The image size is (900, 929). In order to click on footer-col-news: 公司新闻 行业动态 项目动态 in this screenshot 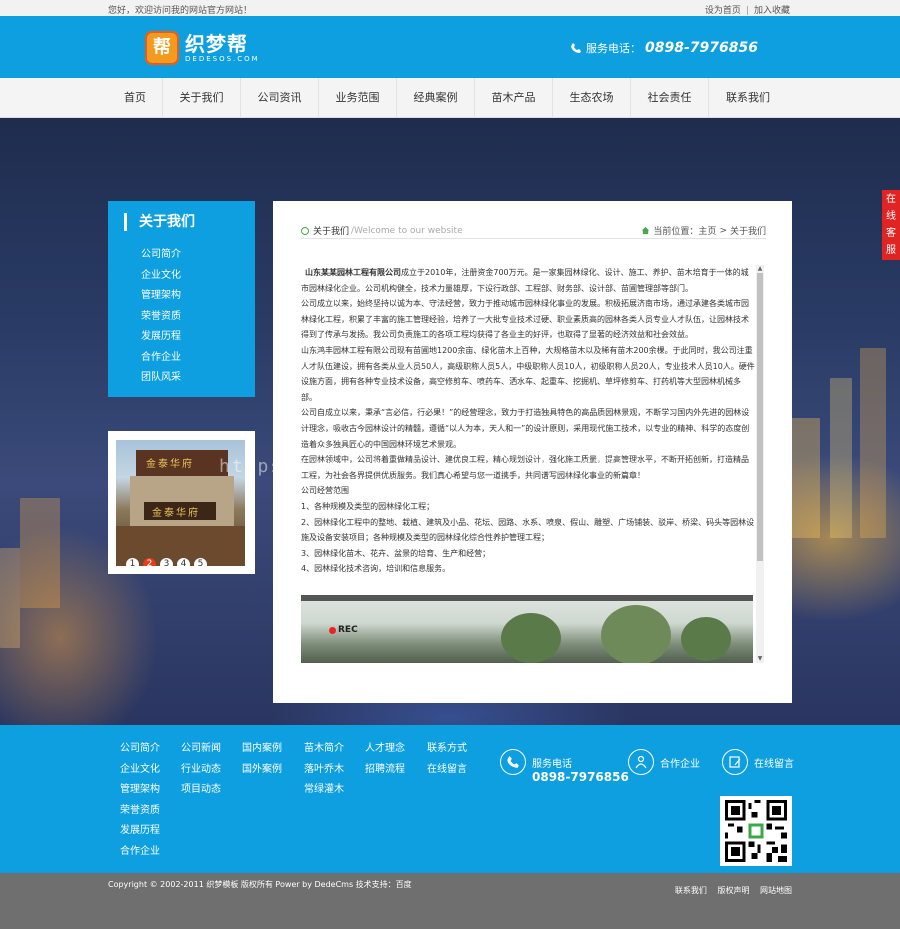, I will do `click(201, 770)`.